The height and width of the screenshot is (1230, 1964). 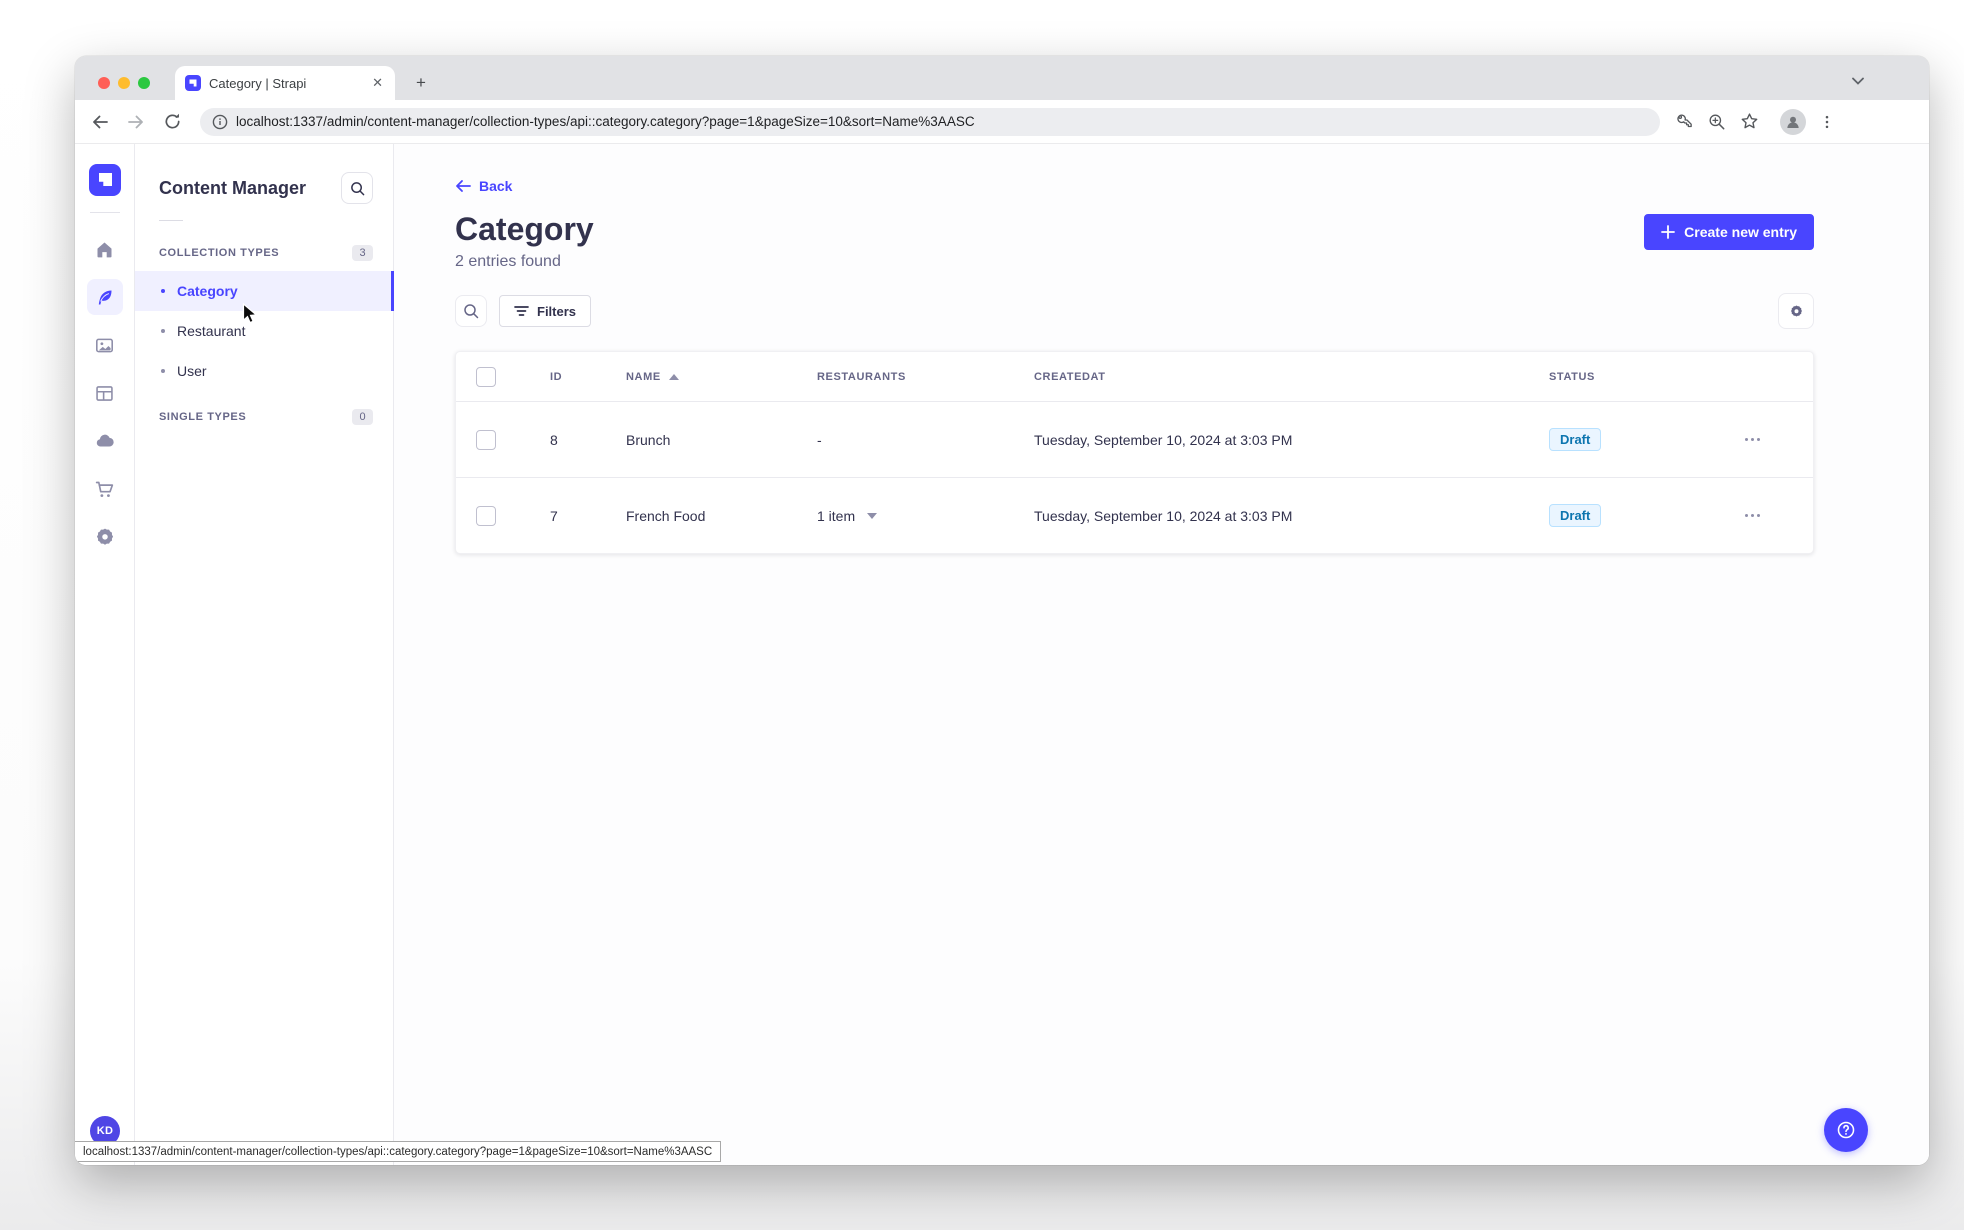 I want to click on single-types-count-badge: 0, so click(x=362, y=417).